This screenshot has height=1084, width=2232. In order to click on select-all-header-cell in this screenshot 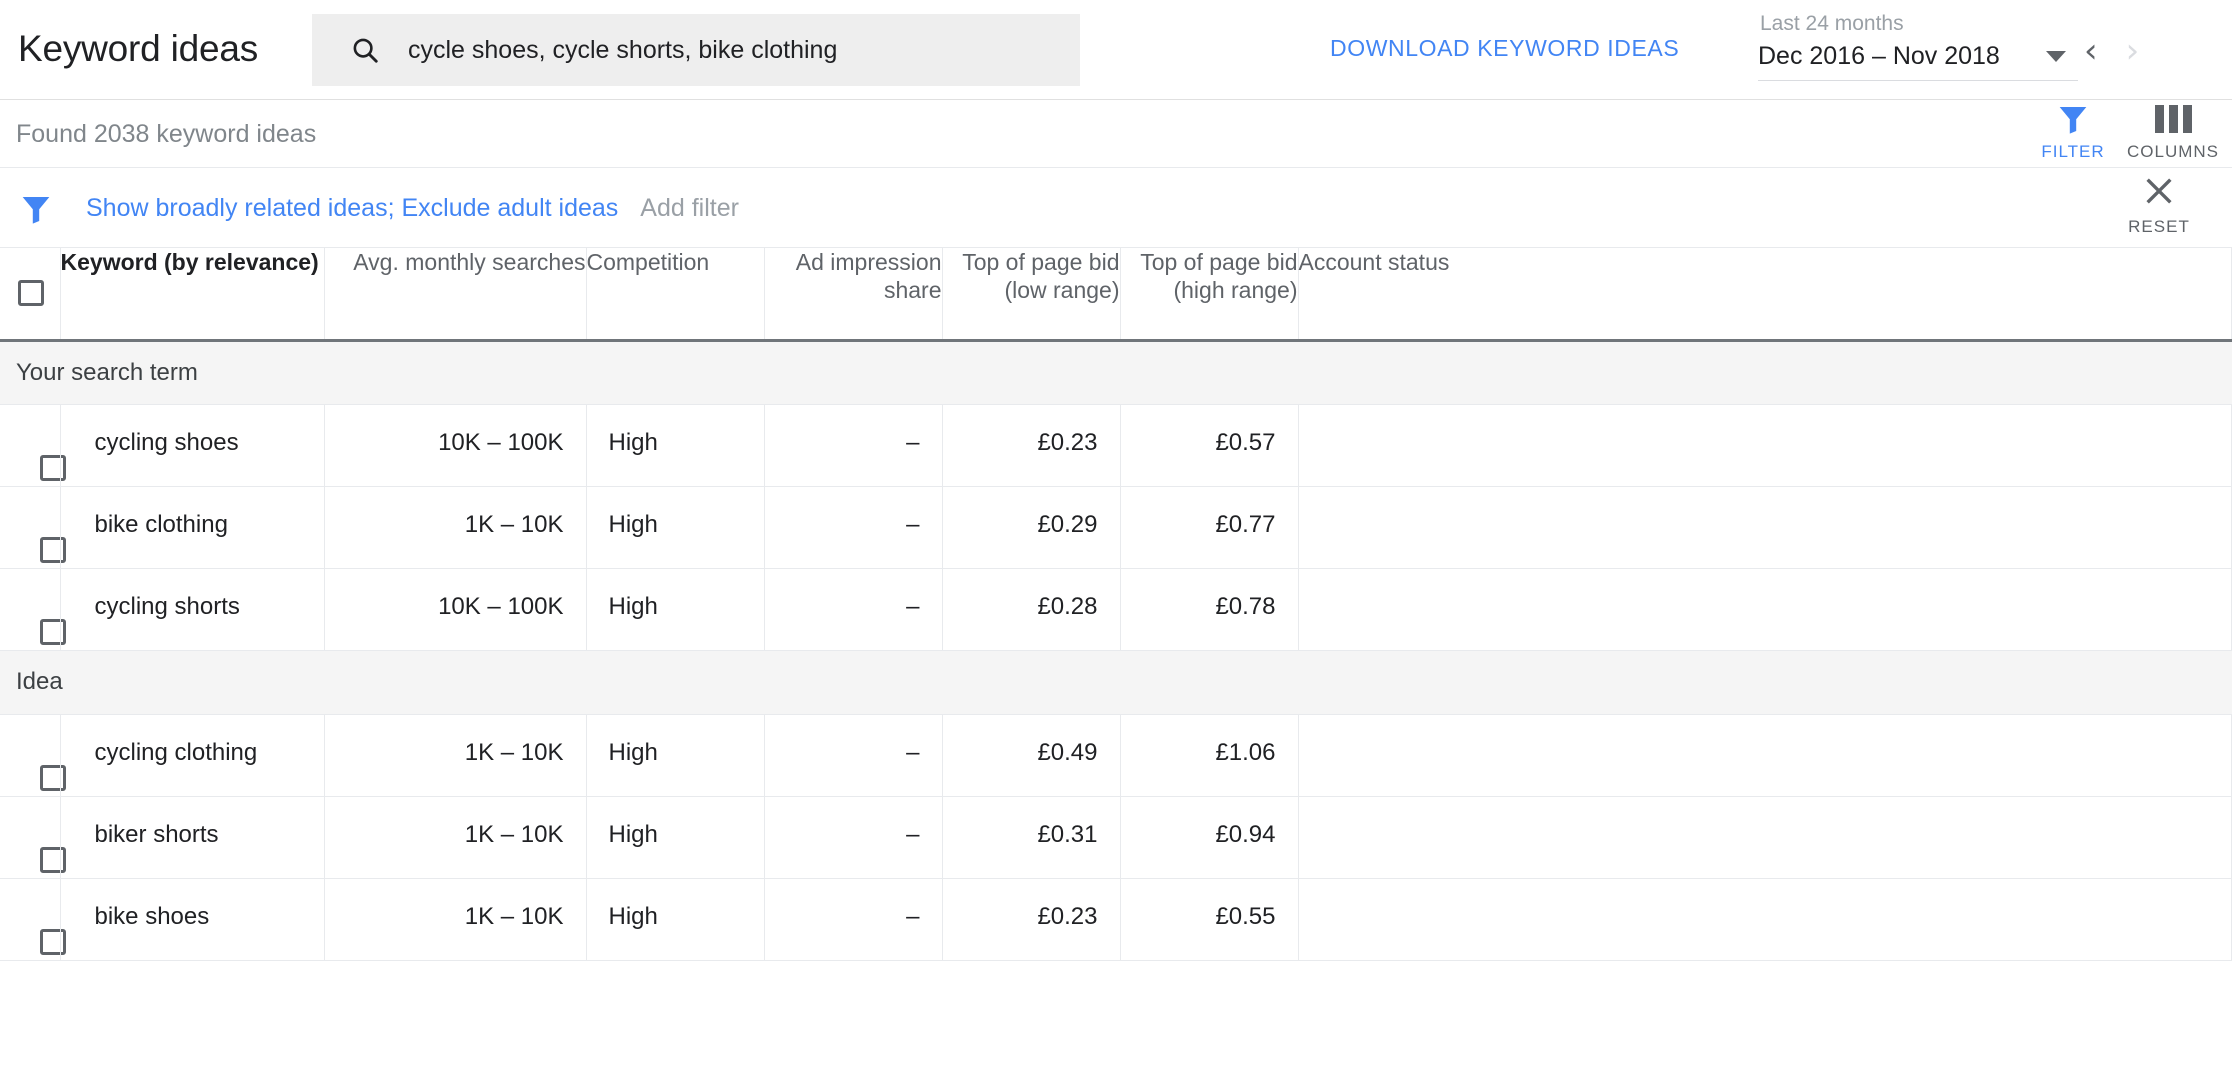, I will do `click(30, 294)`.